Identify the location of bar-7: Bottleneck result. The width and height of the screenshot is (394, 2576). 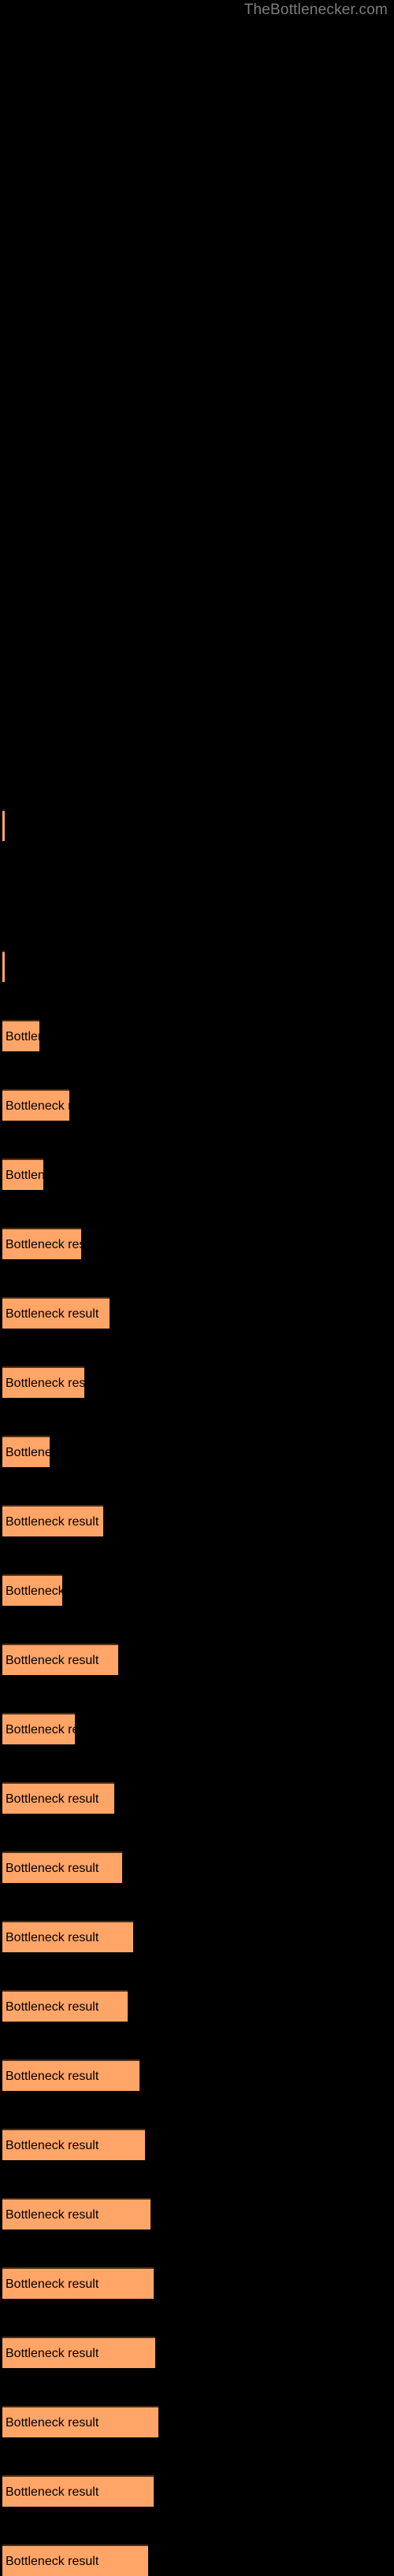
(56, 1313).